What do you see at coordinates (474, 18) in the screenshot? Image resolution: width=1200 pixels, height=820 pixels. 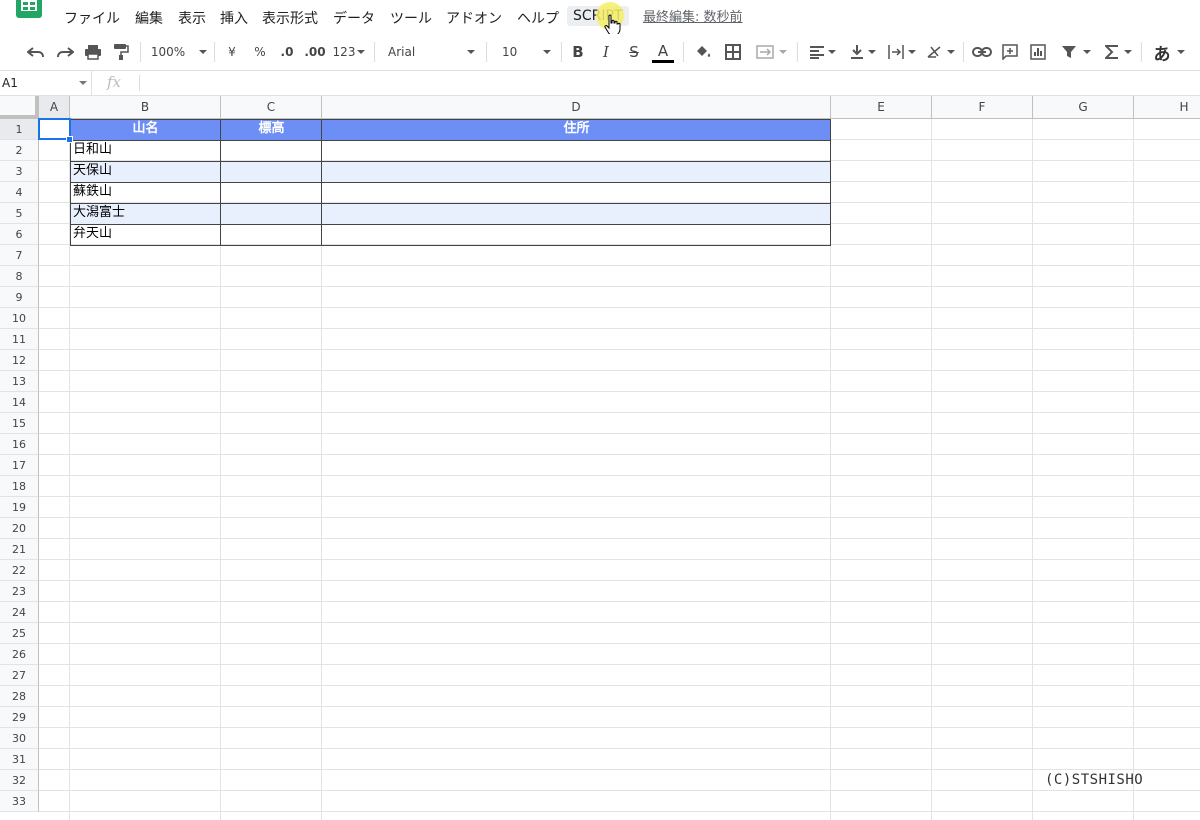 I see `menu-addons: アドオン` at bounding box center [474, 18].